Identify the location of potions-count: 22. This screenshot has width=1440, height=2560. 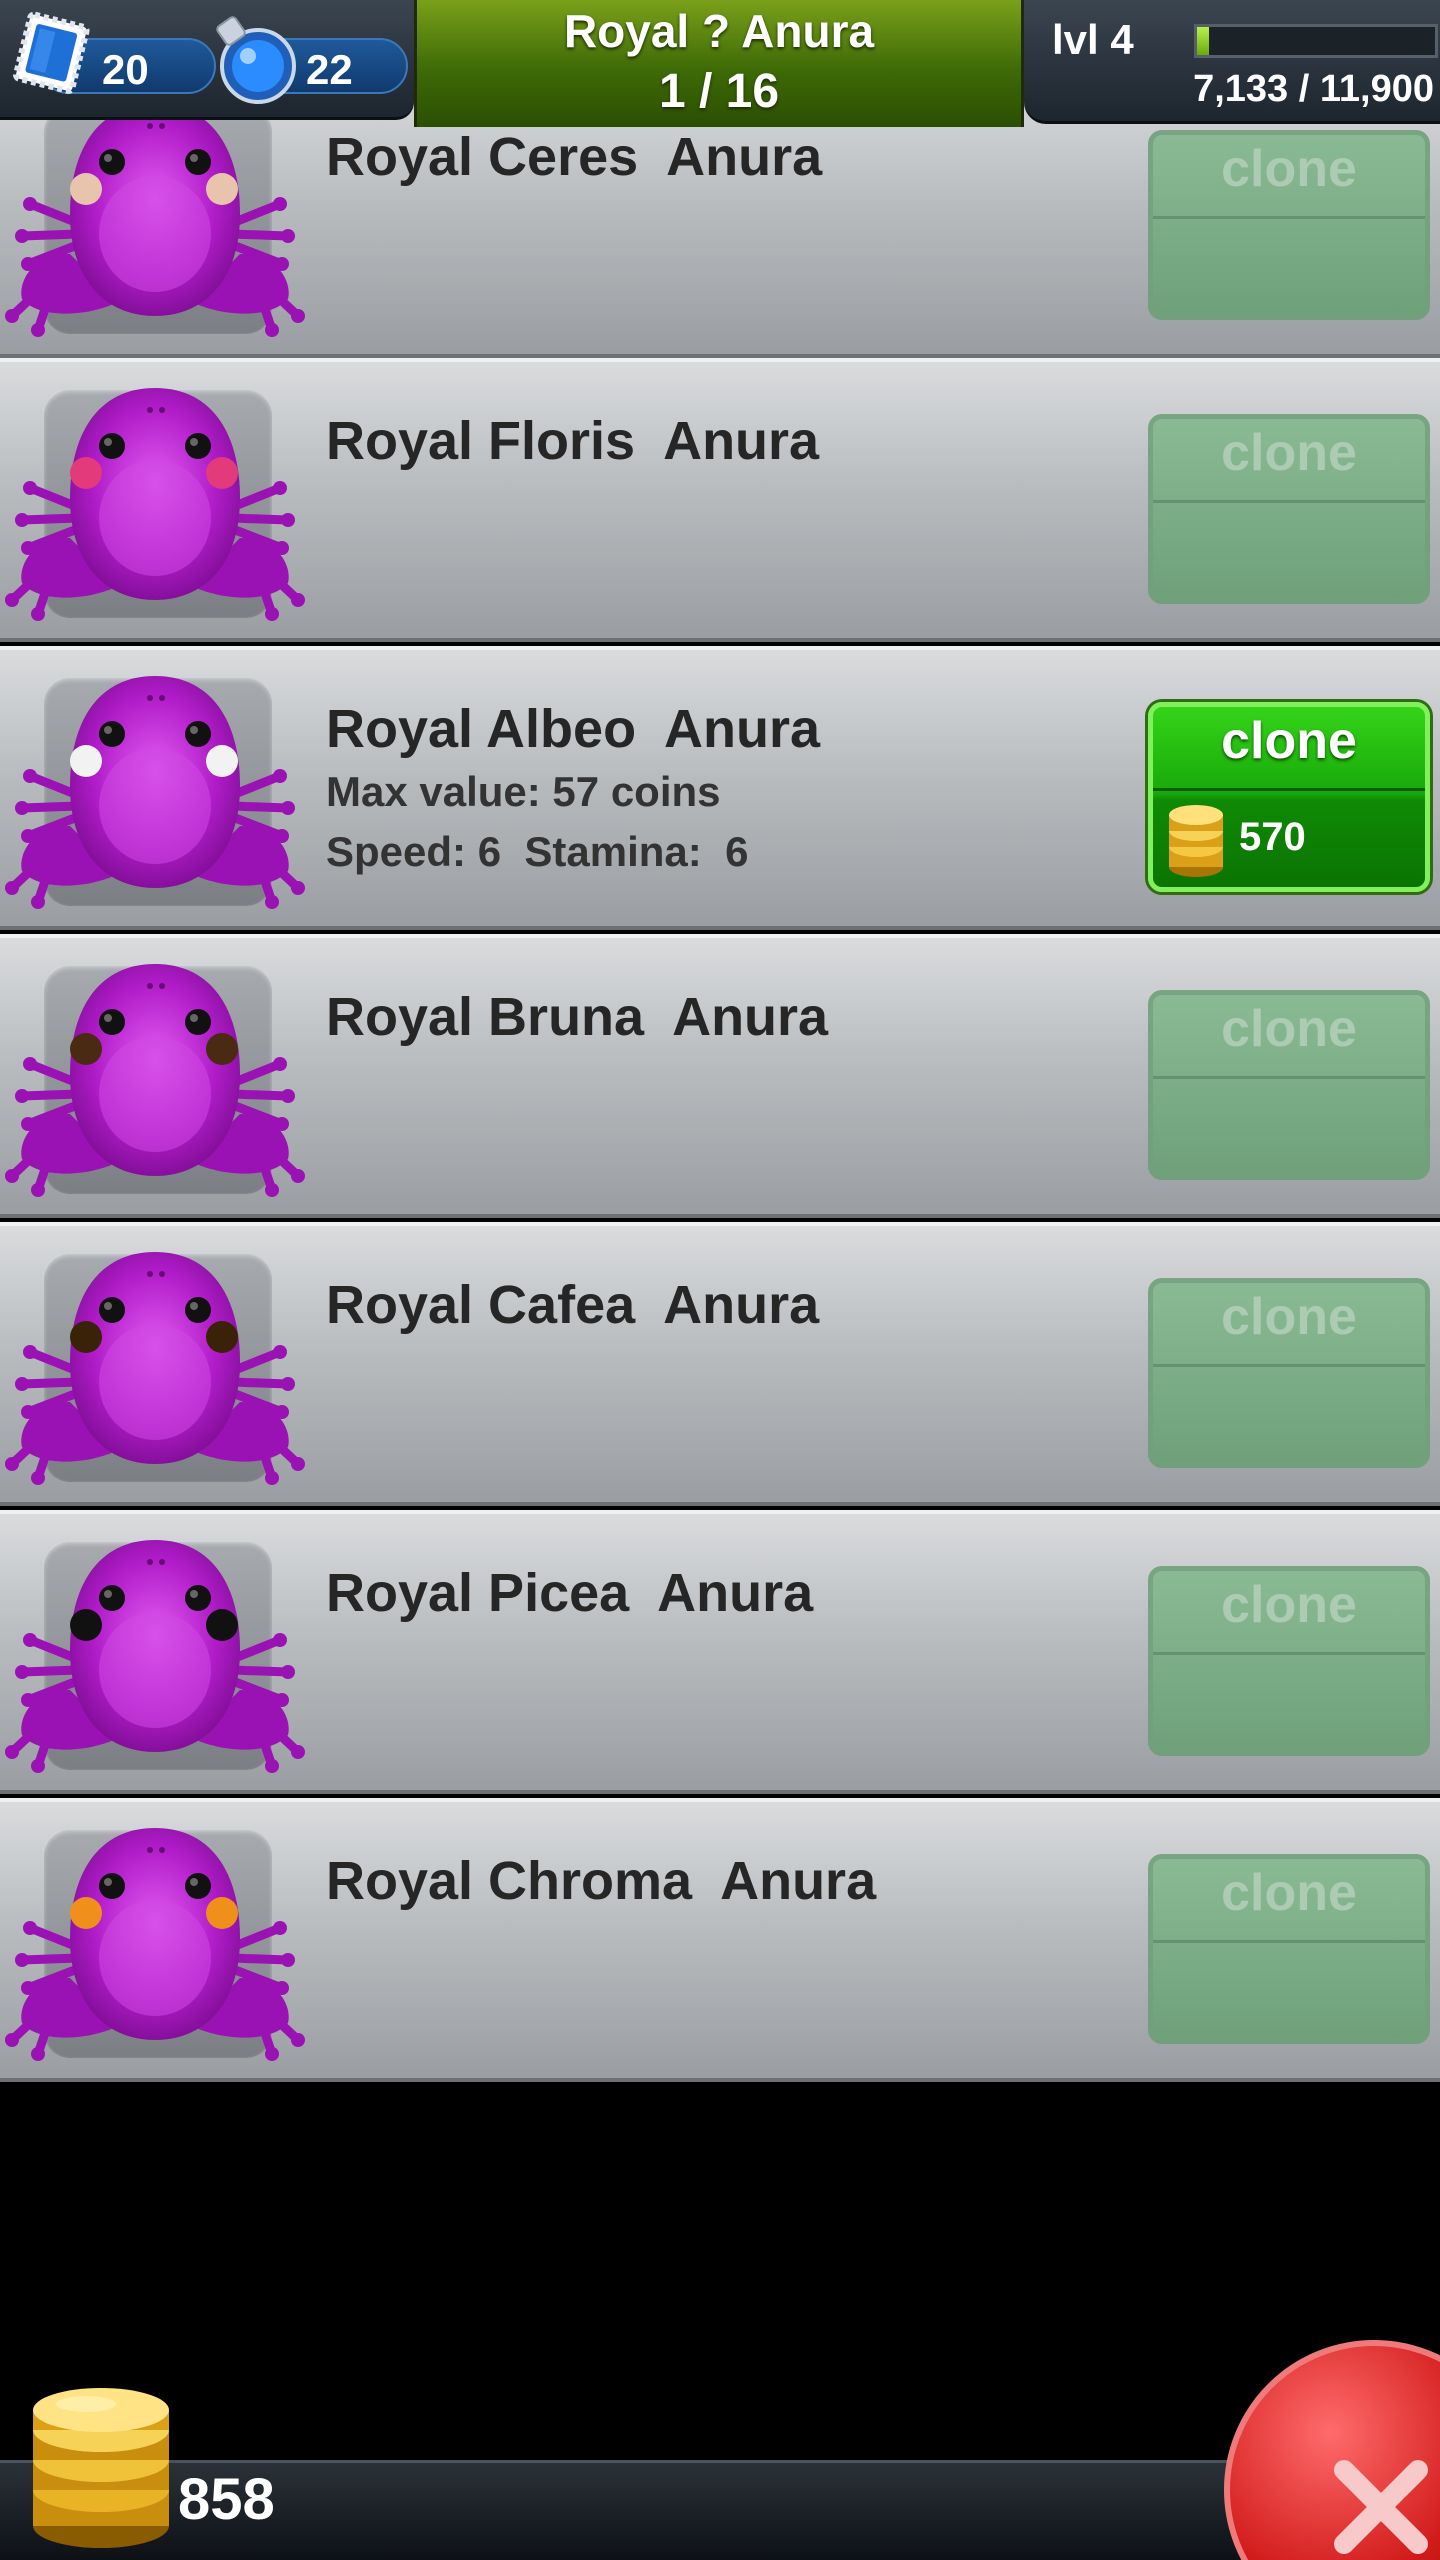
(329, 69).